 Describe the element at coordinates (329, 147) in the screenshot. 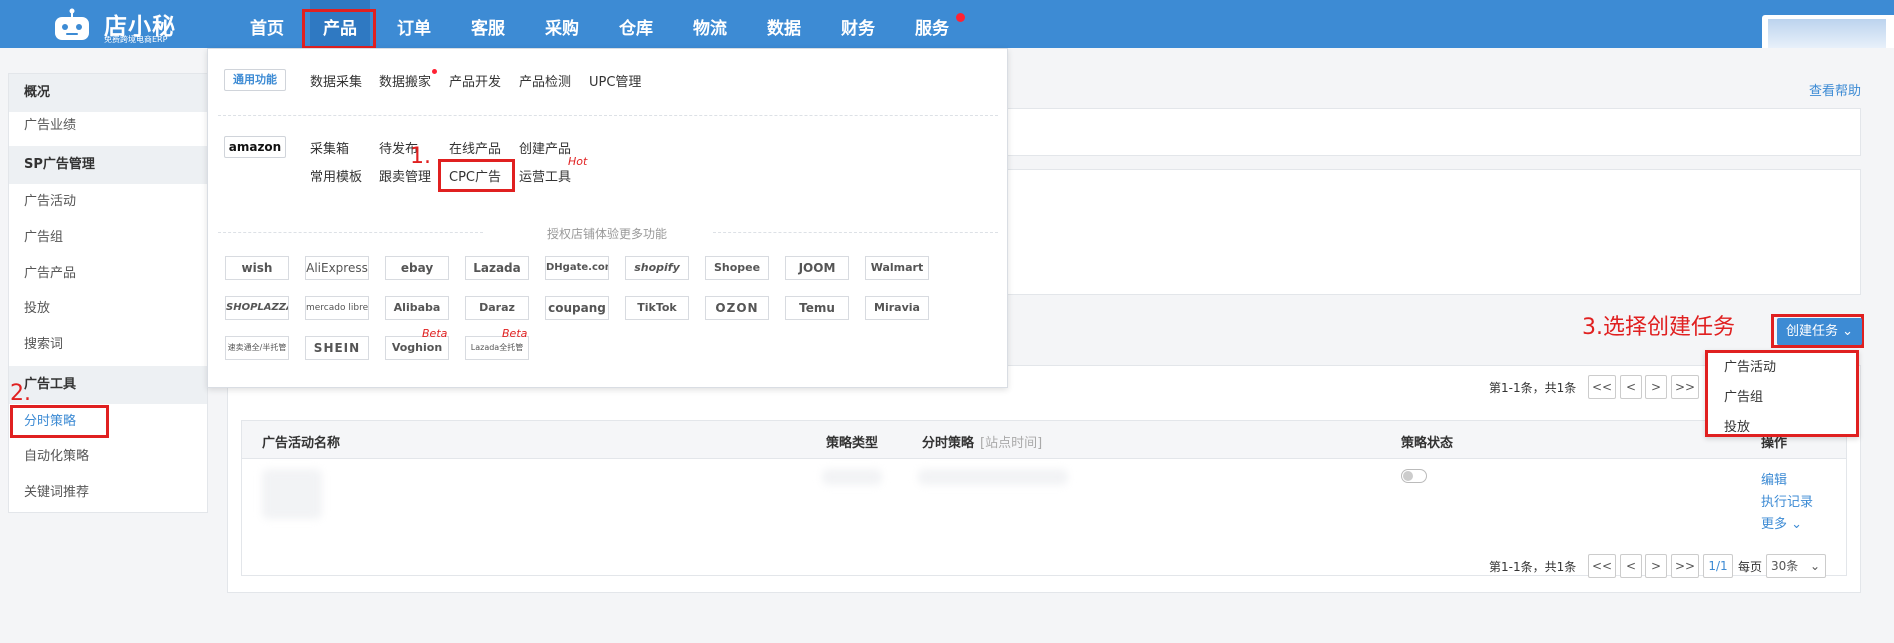

I see `menu-collect-box: 采集箱` at that location.